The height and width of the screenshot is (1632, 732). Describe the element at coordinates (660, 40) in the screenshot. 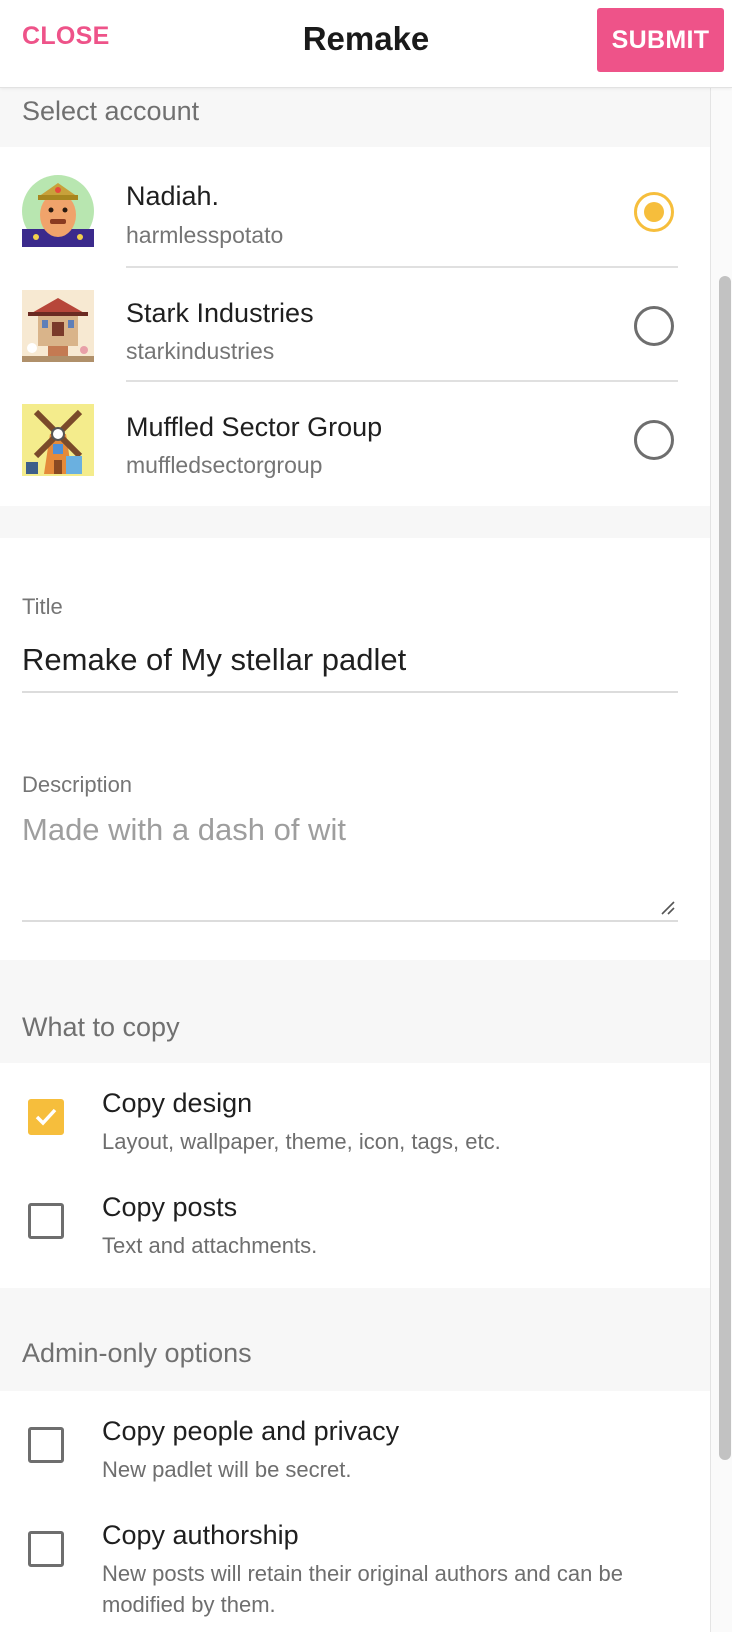

I see `submit-button: SUBMIT` at that location.